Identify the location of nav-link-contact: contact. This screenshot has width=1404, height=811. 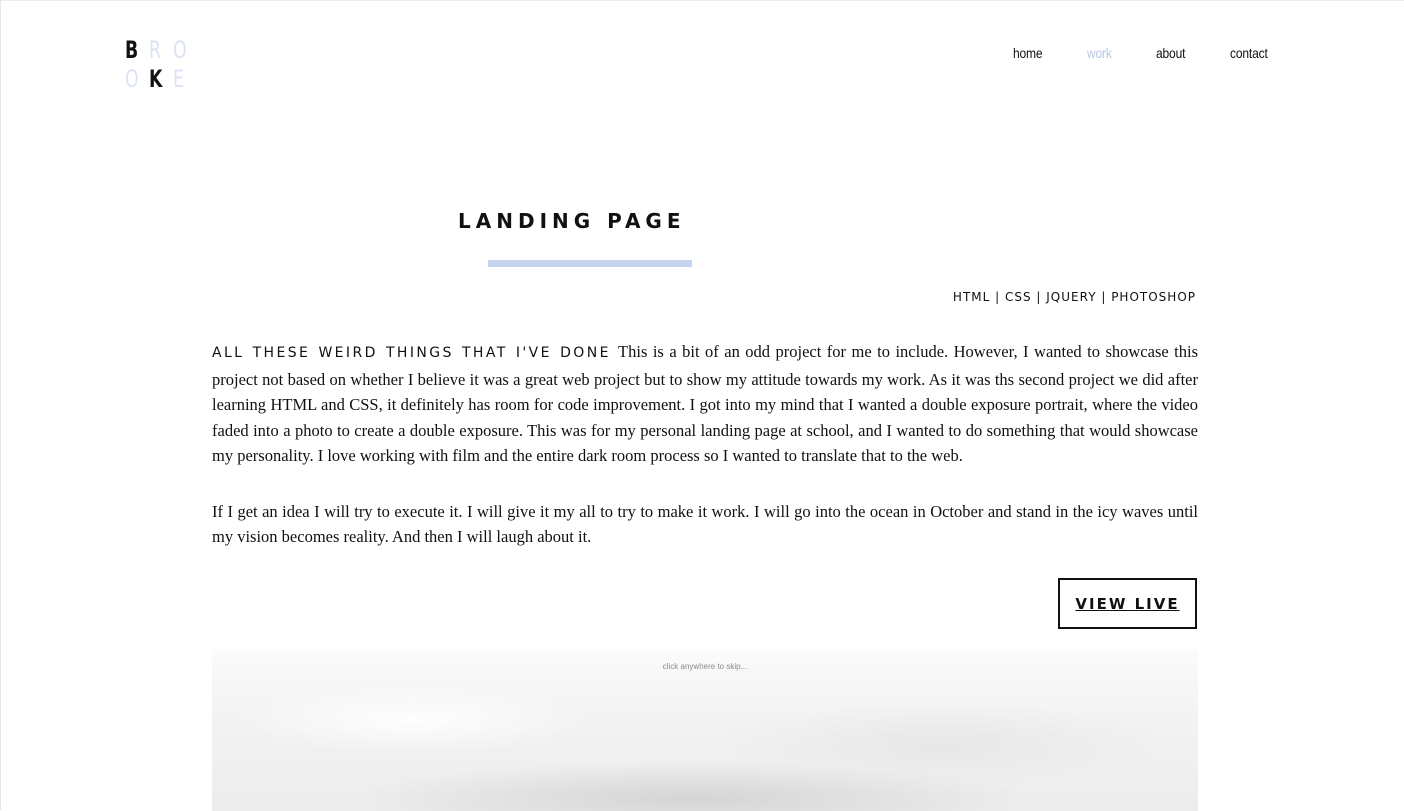
(1249, 53).